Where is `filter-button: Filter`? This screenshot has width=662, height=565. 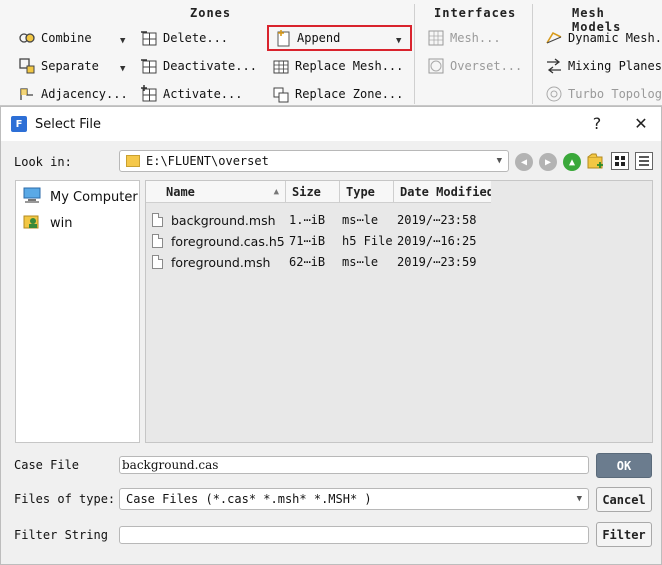
filter-button: Filter is located at coordinates (624, 534).